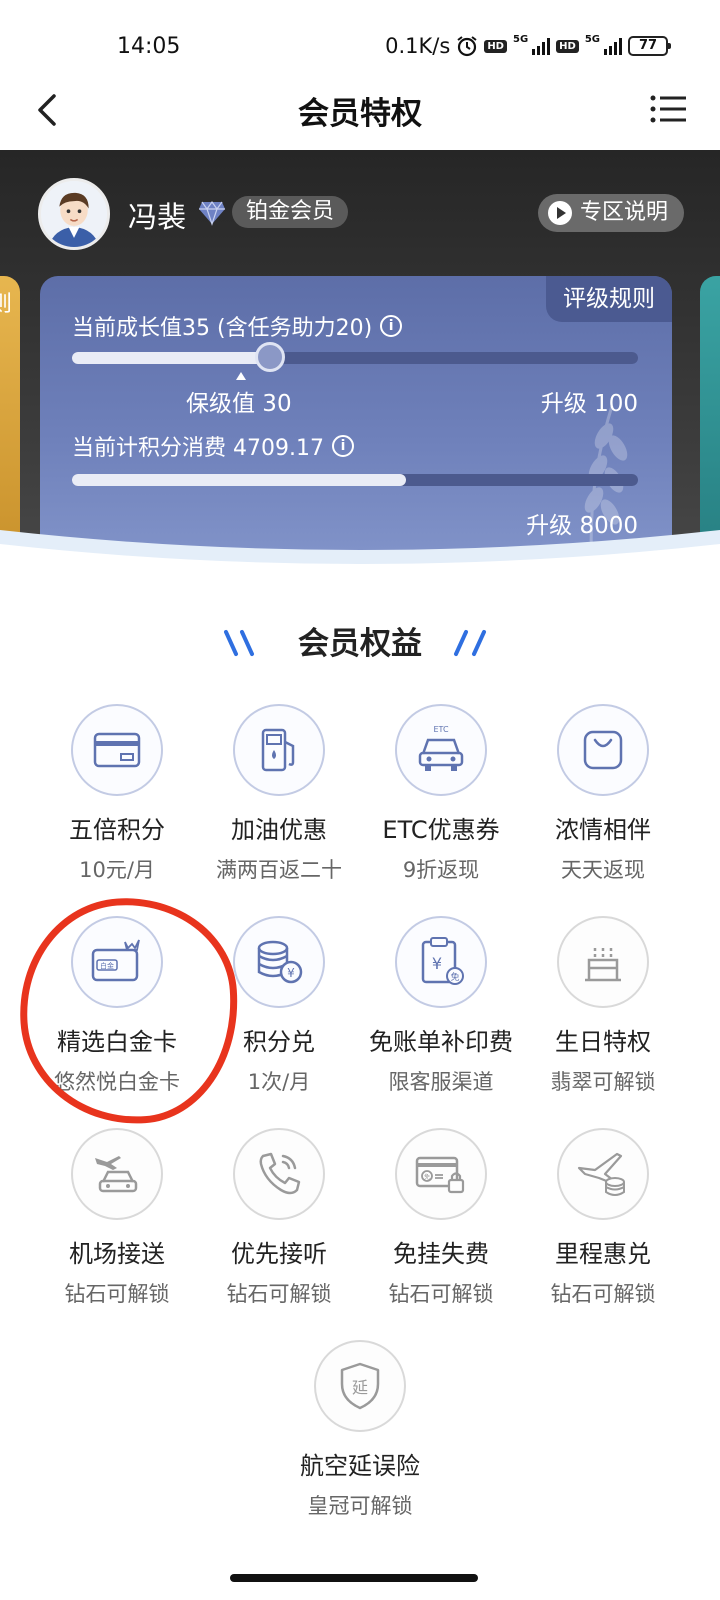  Describe the element at coordinates (198, 448) in the screenshot. I see `spend-text: 当前计积分消费 4709.17` at that location.